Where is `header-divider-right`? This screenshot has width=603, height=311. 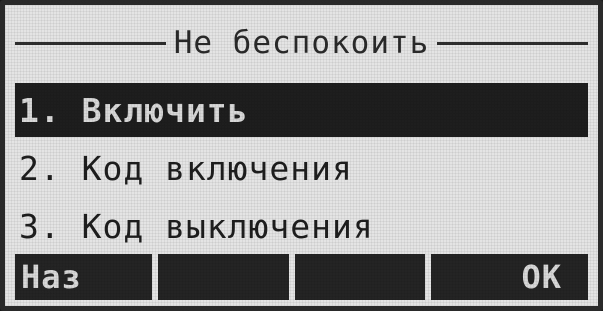
header-divider-right is located at coordinates (513, 43).